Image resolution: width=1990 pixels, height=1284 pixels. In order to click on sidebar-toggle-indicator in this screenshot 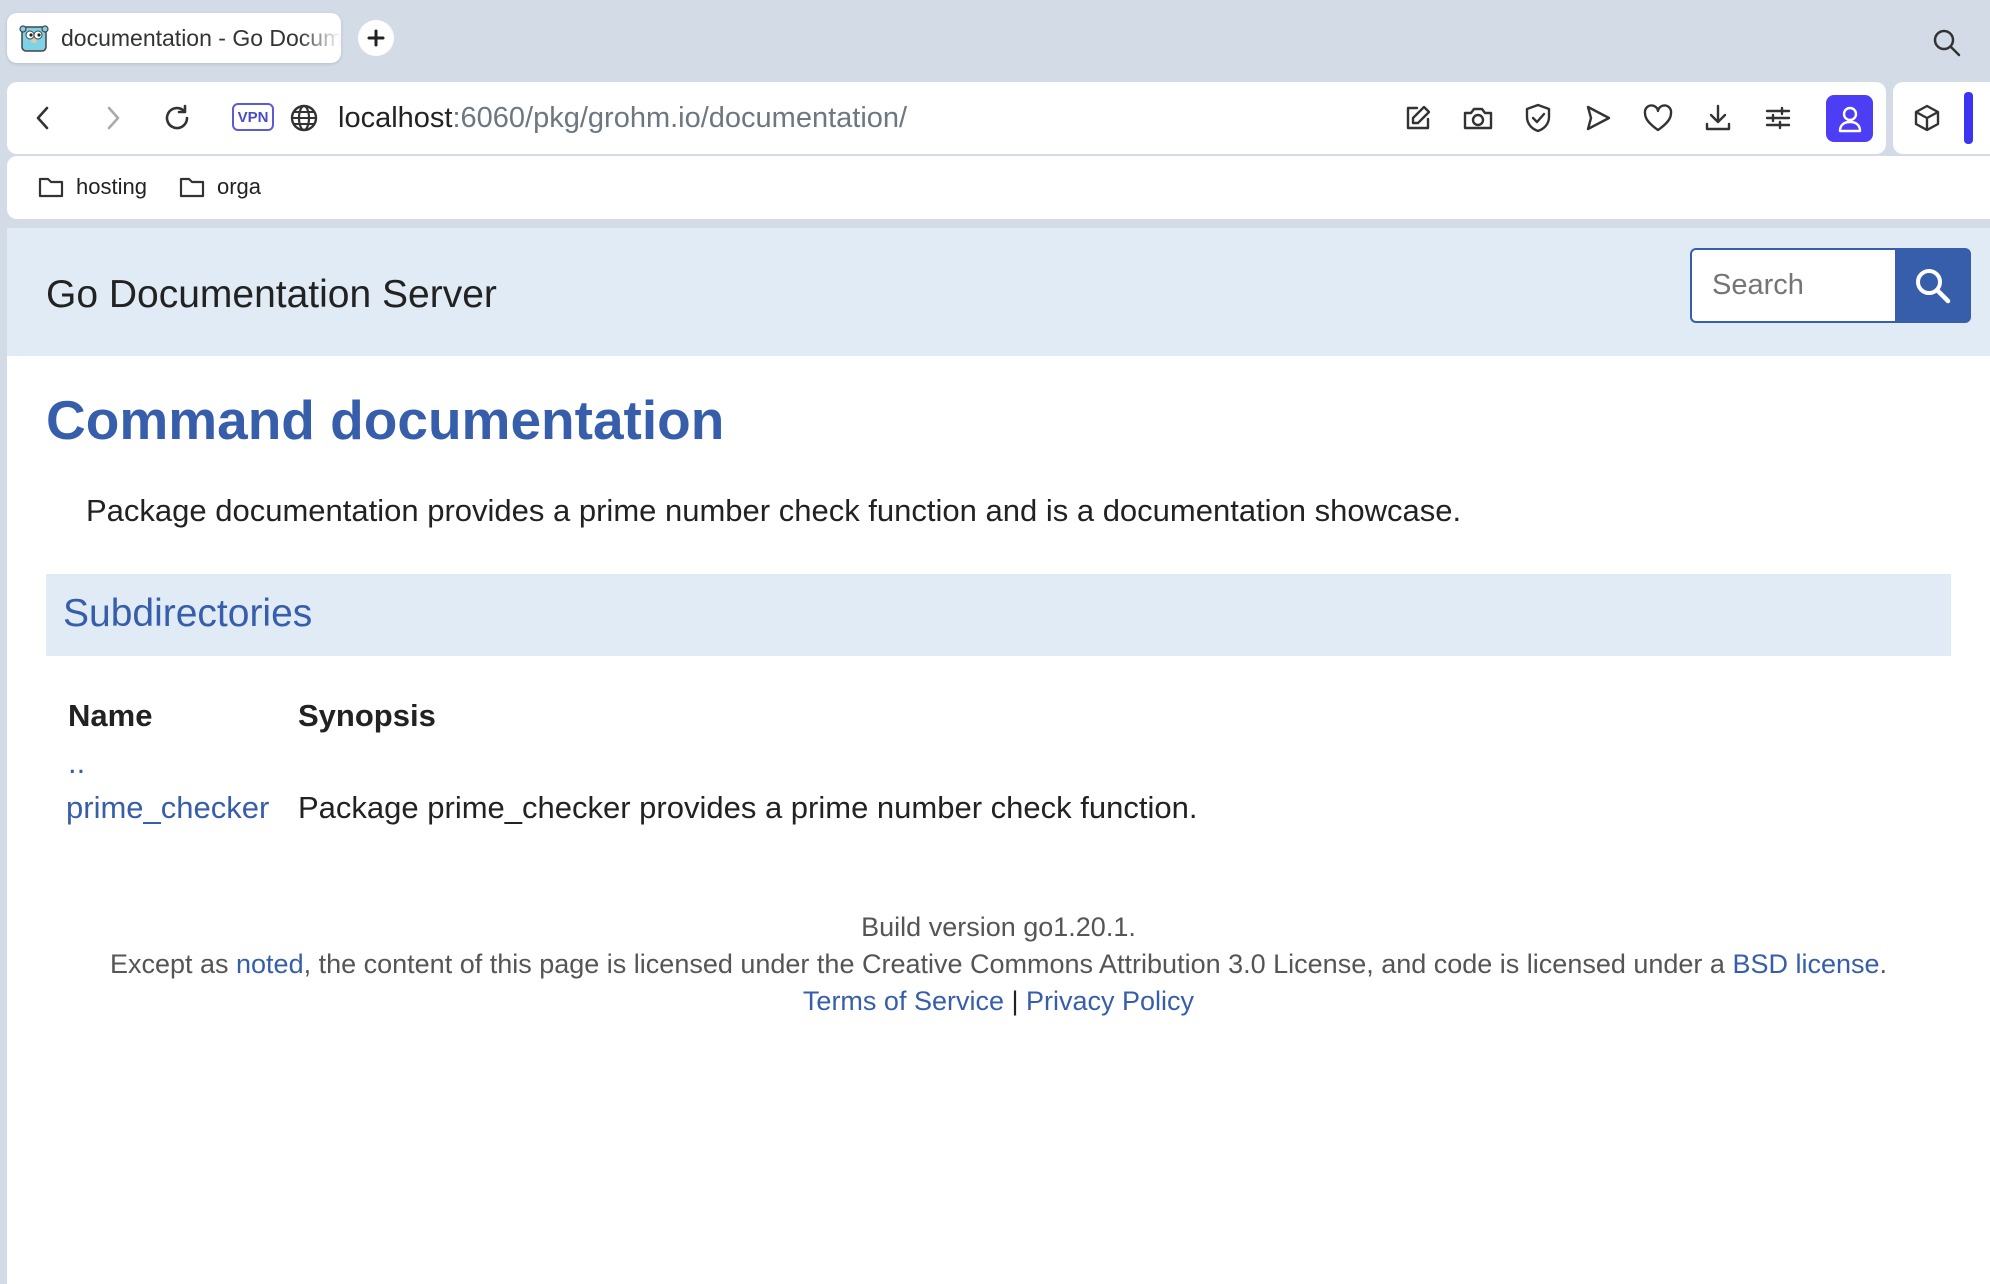, I will do `click(1968, 118)`.